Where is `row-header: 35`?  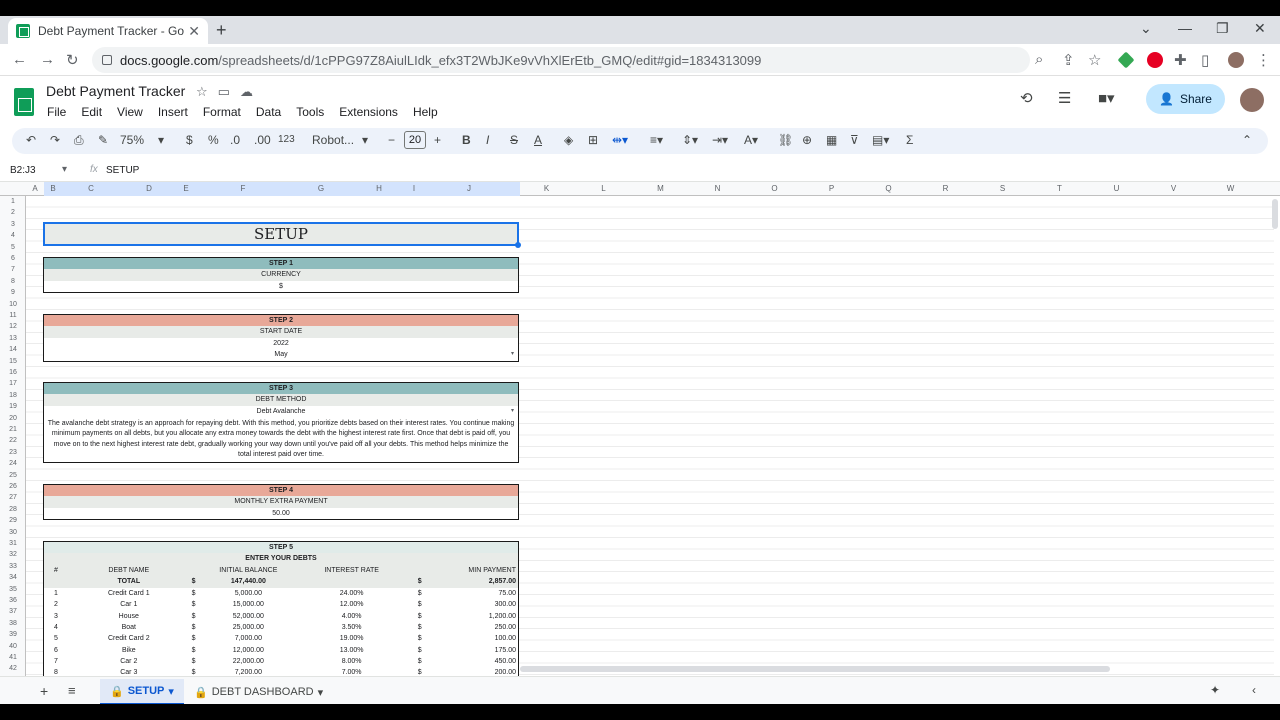 row-header: 35 is located at coordinates (13, 589).